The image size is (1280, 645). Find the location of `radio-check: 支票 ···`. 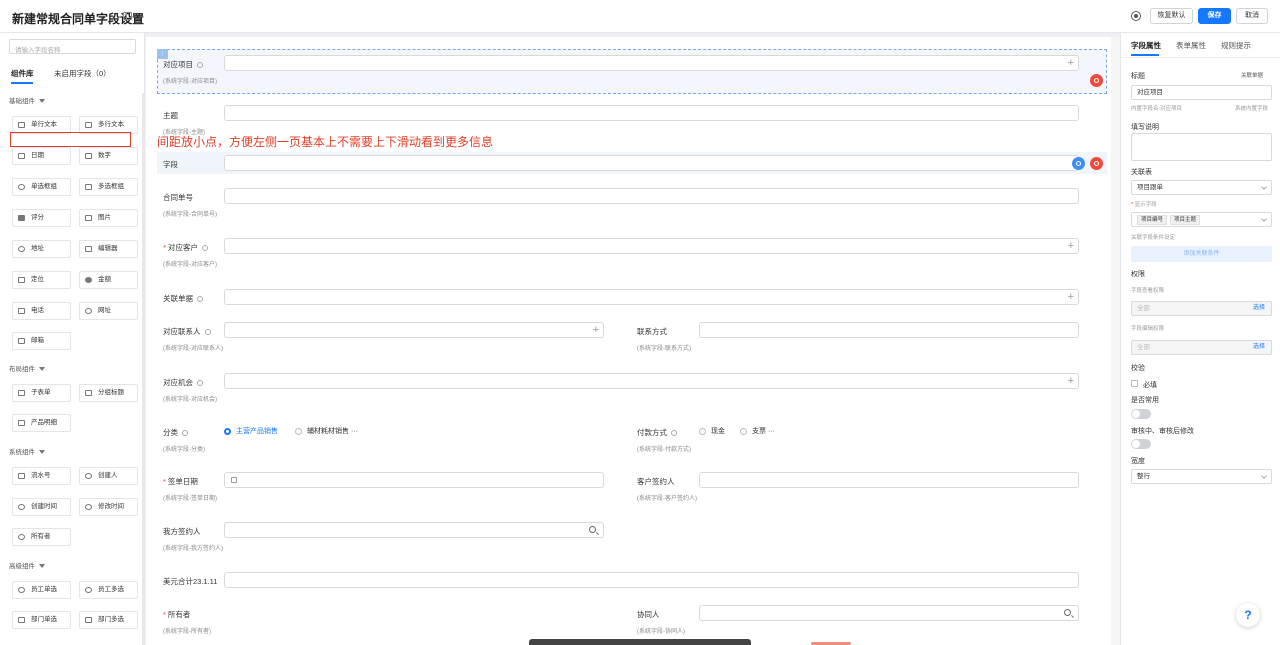

radio-check: 支票 ··· is located at coordinates (757, 431).